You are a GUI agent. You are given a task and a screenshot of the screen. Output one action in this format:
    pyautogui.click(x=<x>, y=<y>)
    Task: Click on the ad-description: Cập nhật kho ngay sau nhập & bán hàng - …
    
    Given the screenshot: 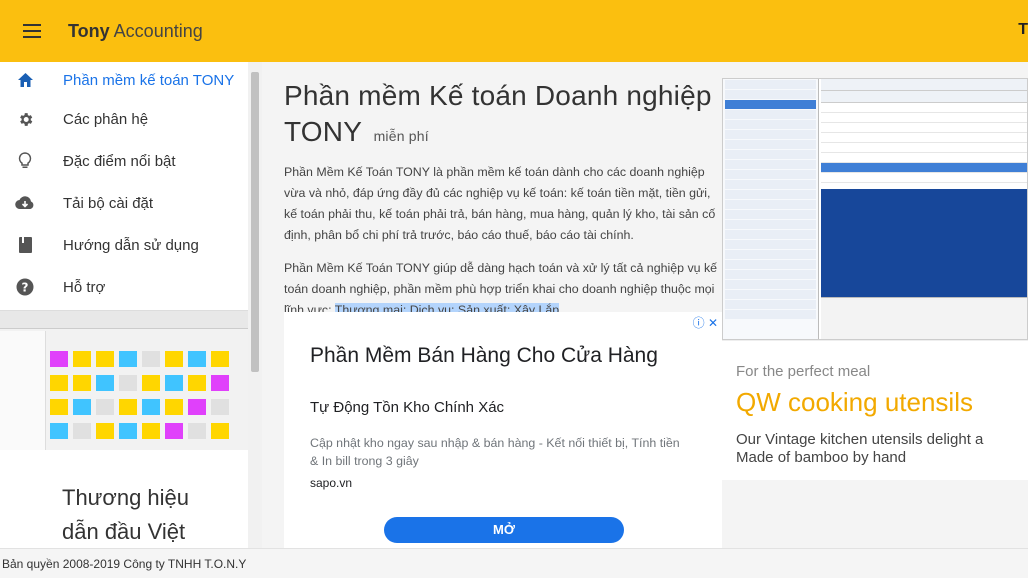 What is the action you would take?
    pyautogui.click(x=495, y=452)
    